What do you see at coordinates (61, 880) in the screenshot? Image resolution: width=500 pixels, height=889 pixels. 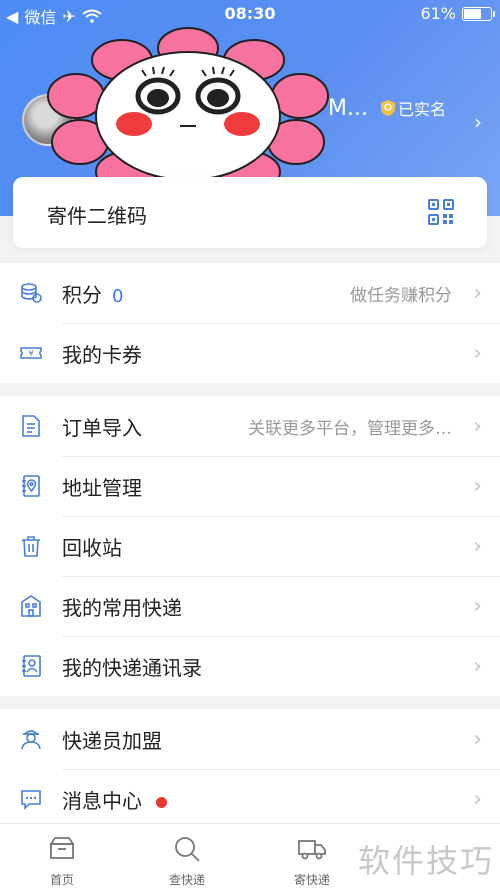 I see `tab-label: 首页` at bounding box center [61, 880].